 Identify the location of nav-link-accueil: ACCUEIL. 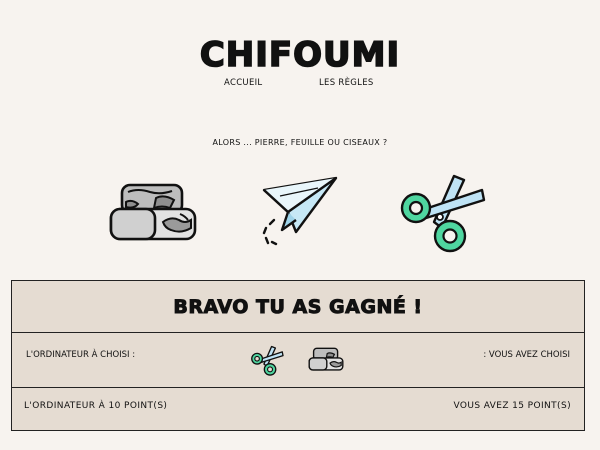
(243, 83).